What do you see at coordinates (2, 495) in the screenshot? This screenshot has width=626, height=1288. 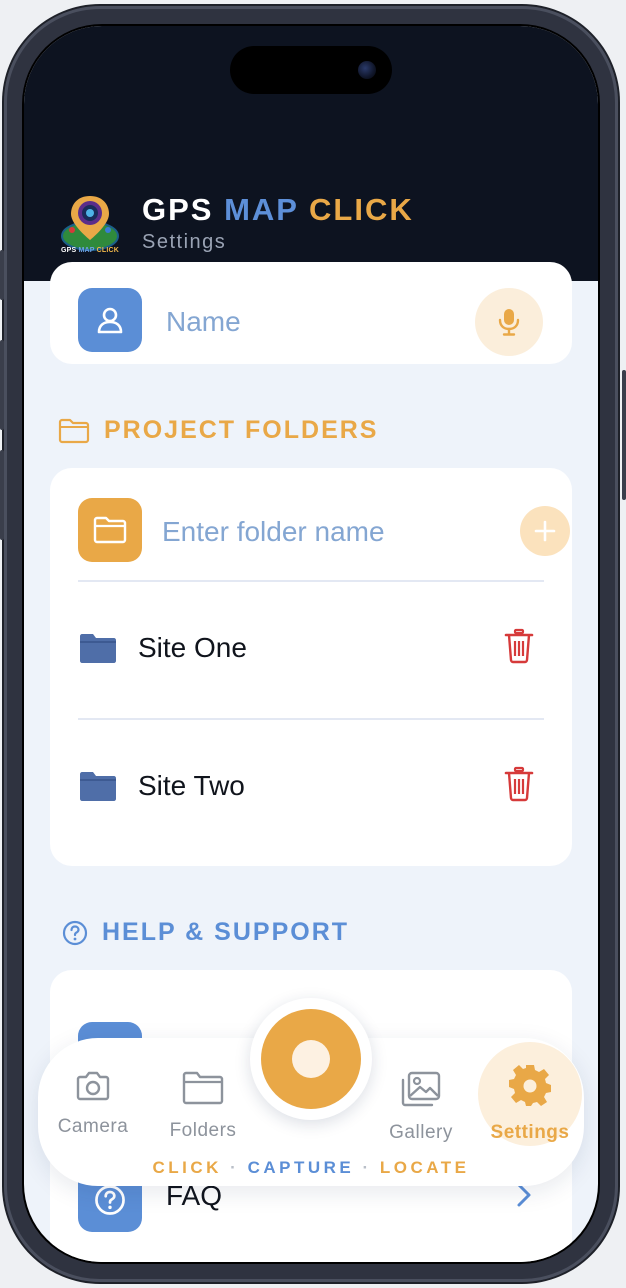 I see `volume-down-button` at bounding box center [2, 495].